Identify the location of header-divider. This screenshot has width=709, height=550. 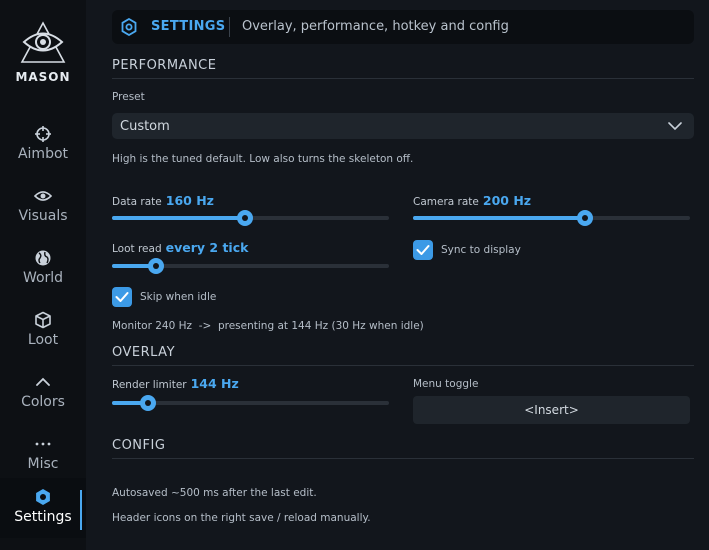
(229, 27).